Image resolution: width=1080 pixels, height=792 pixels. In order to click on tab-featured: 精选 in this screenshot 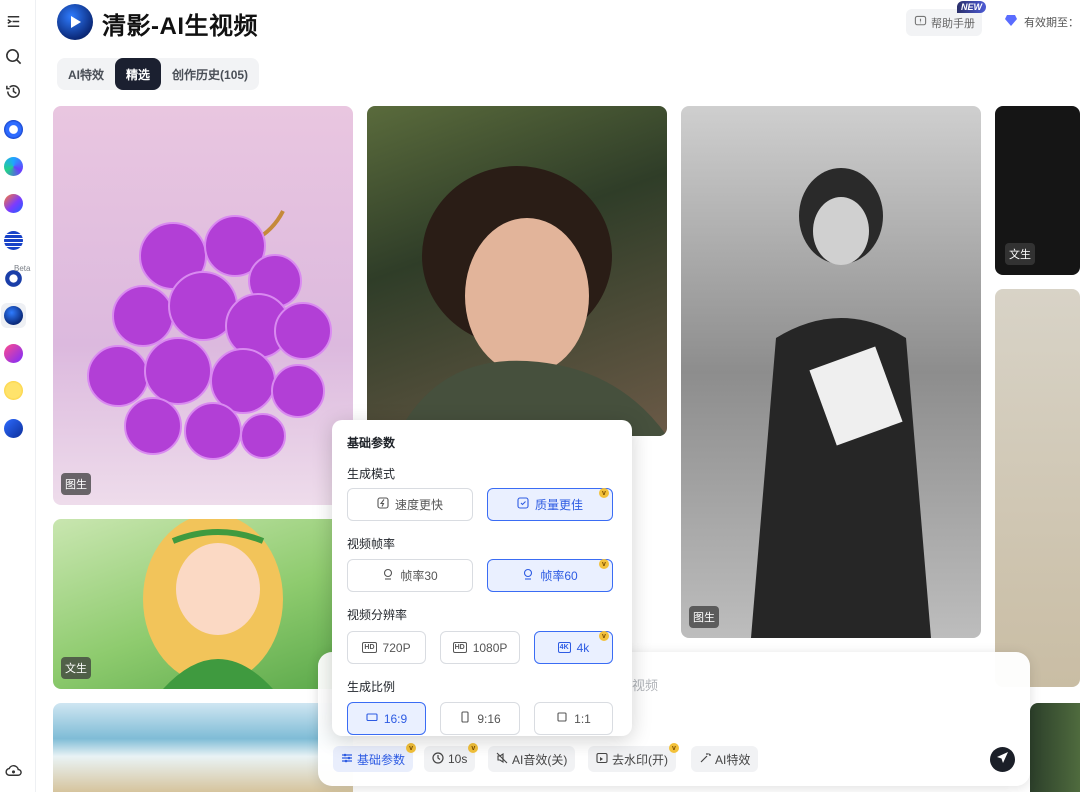, I will do `click(138, 74)`.